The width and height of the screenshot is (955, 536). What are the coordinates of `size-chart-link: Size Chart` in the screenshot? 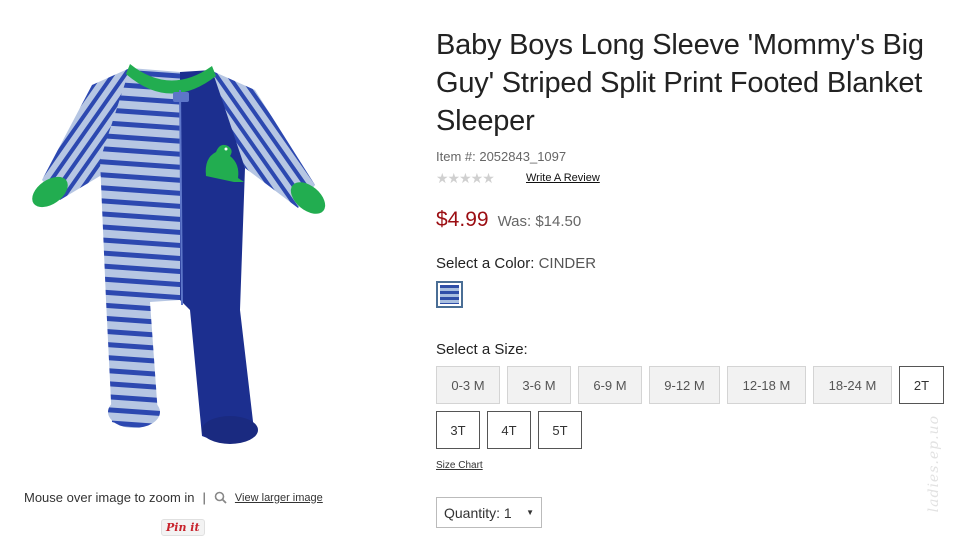 It's located at (459, 465).